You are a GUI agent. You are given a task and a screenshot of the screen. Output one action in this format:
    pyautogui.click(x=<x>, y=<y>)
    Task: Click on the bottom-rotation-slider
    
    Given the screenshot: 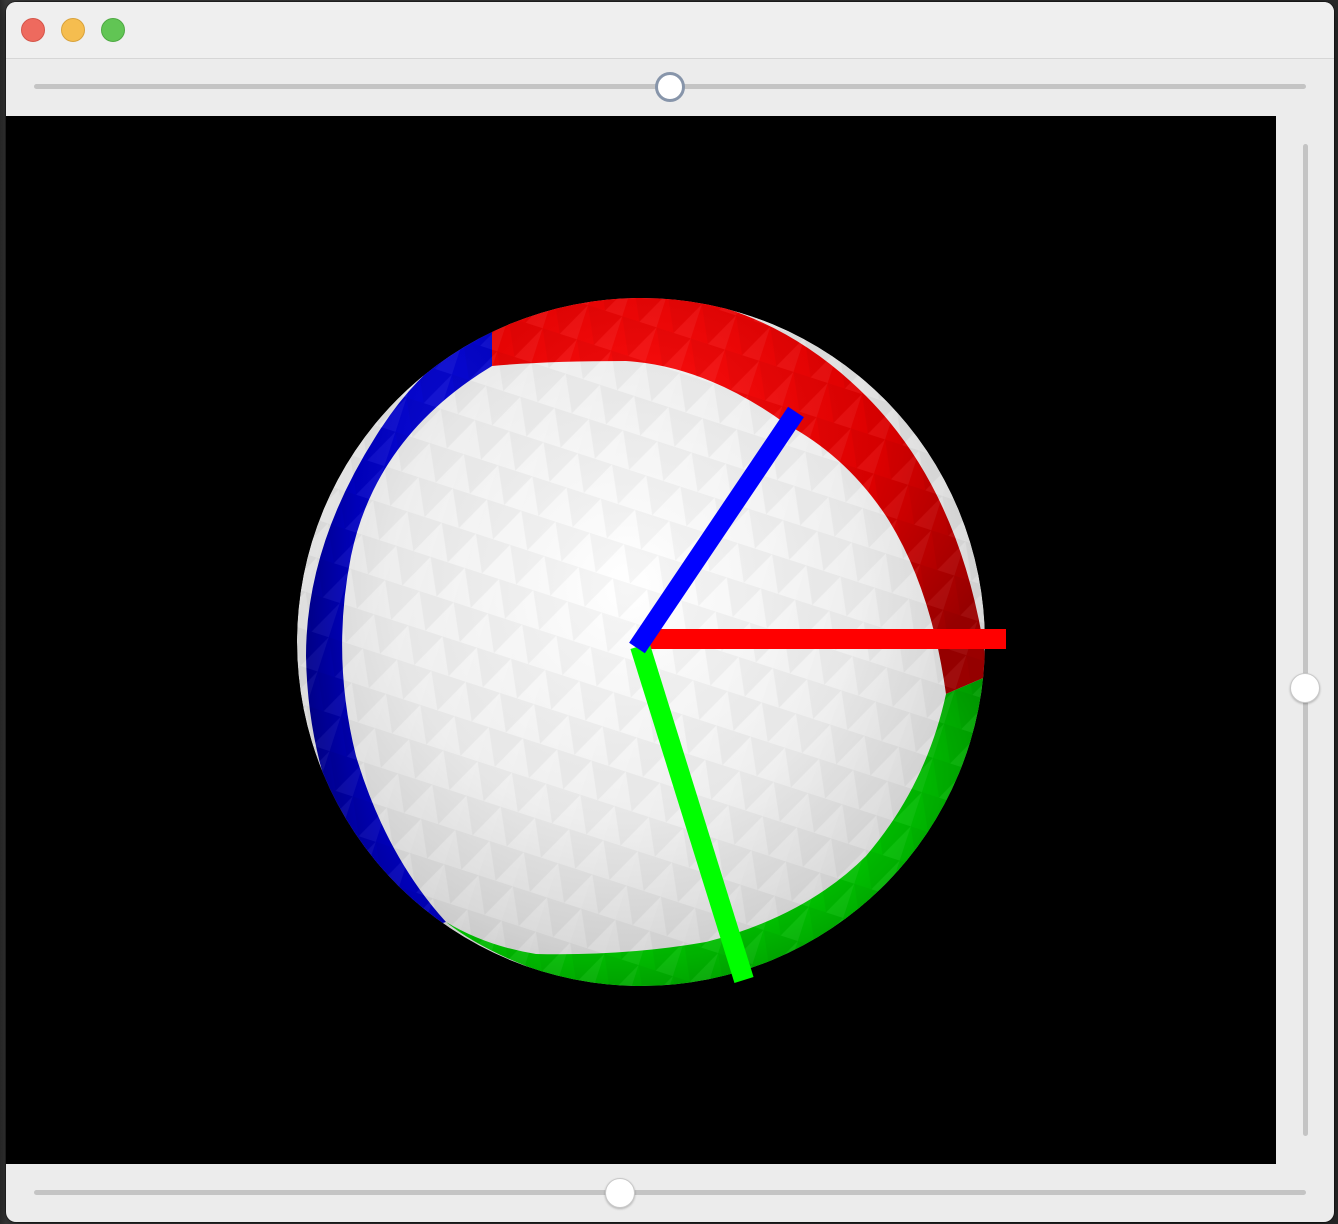 What is the action you would take?
    pyautogui.click(x=670, y=1193)
    